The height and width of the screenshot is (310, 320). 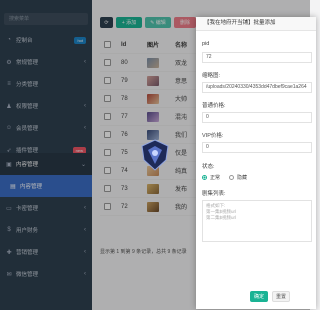 I want to click on placeholder-line: 第二集$视频url, so click(x=221, y=217).